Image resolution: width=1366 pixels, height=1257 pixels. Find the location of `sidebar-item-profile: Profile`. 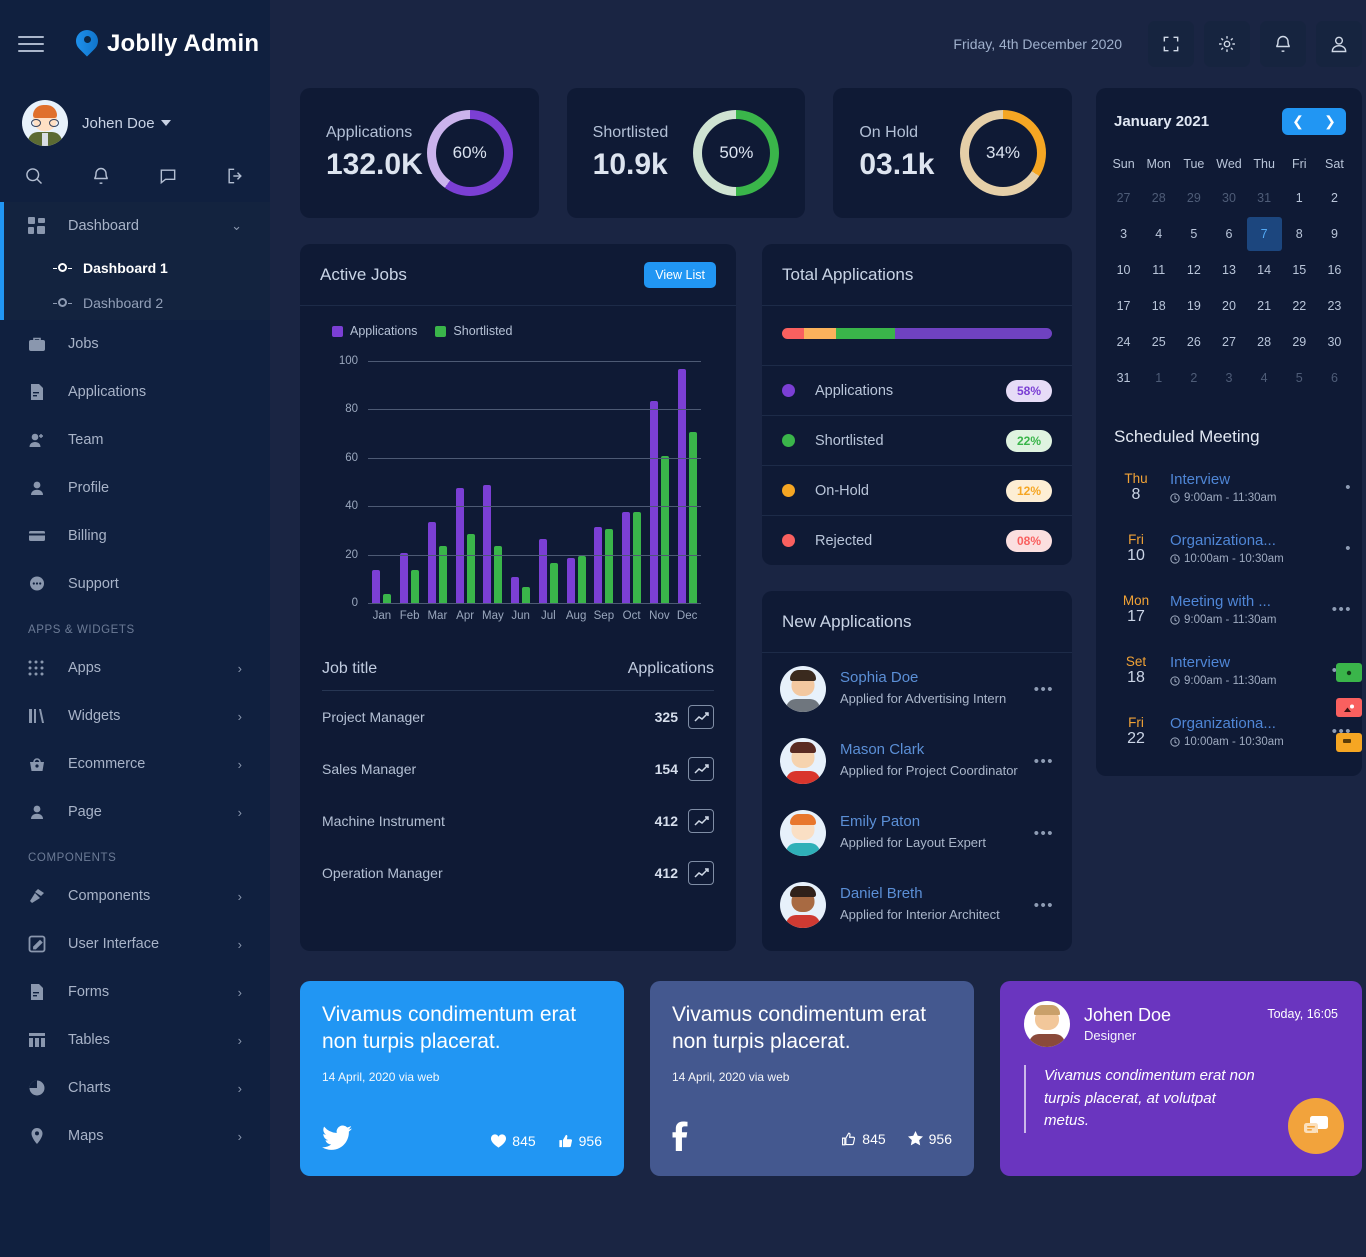

sidebar-item-profile: Profile is located at coordinates (135, 488).